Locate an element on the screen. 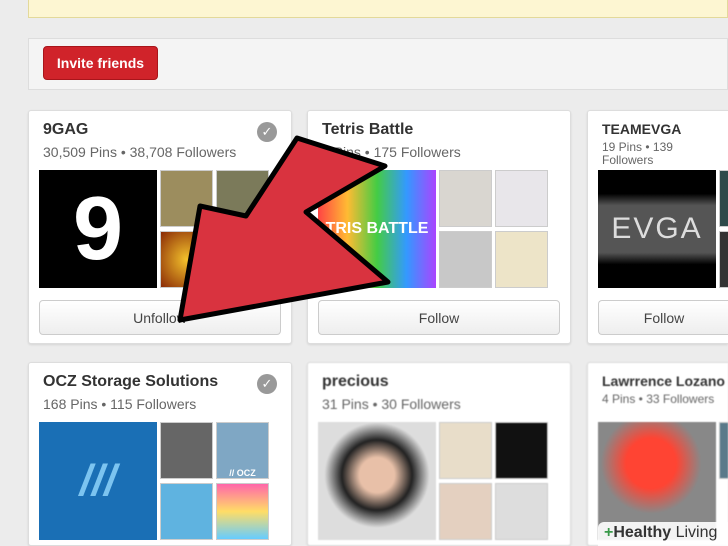  arrow-shape is located at coordinates (284, 229).